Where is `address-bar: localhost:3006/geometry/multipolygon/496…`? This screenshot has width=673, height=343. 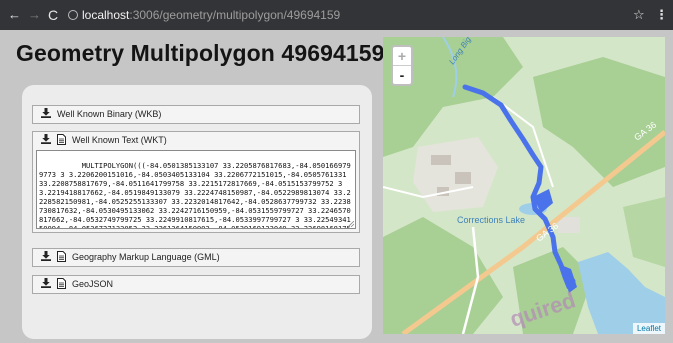 address-bar: localhost:3006/geometry/multipolygon/496… is located at coordinates (358, 15).